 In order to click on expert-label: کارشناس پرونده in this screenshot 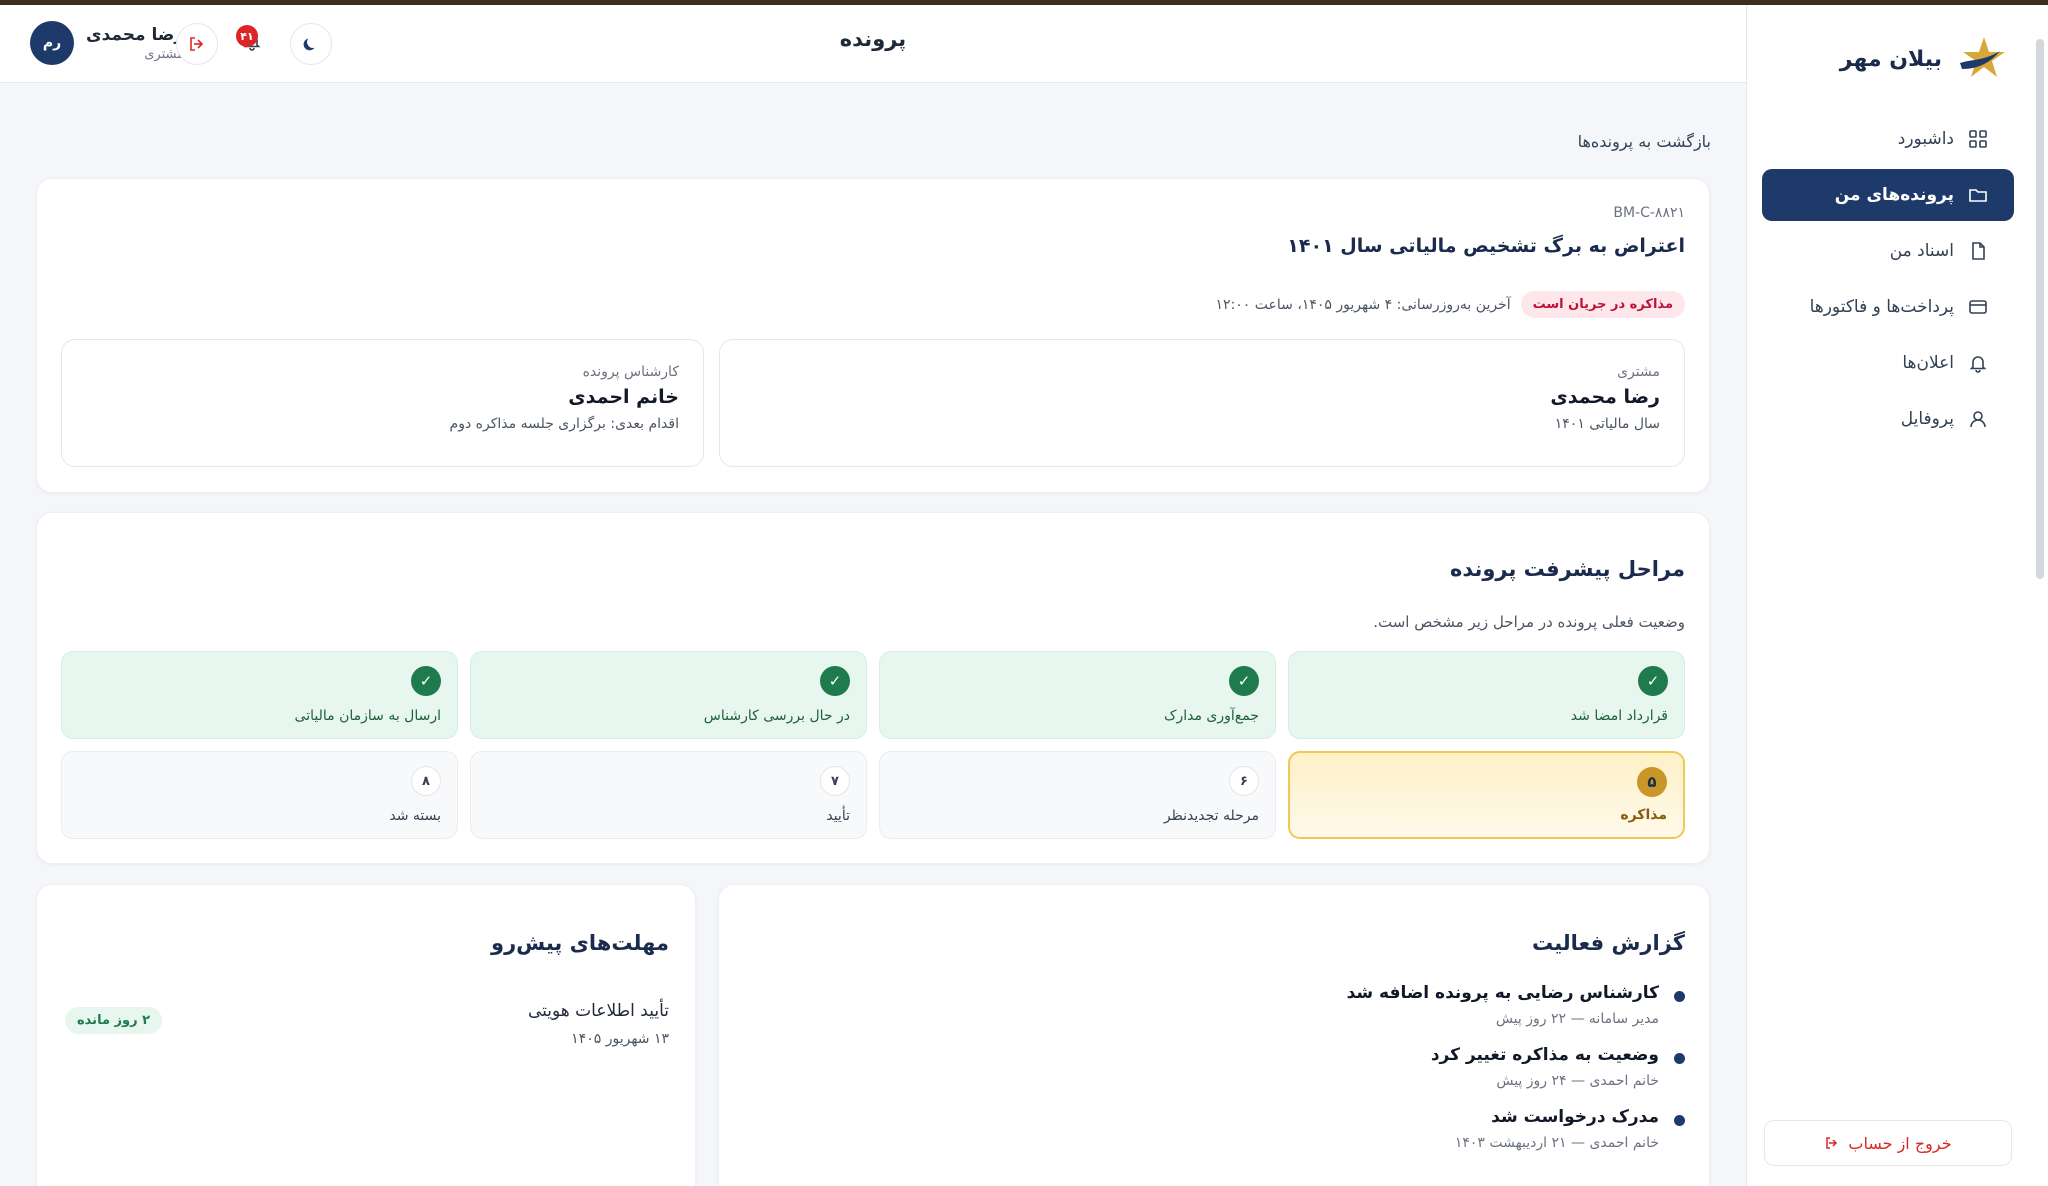, I will do `click(630, 372)`.